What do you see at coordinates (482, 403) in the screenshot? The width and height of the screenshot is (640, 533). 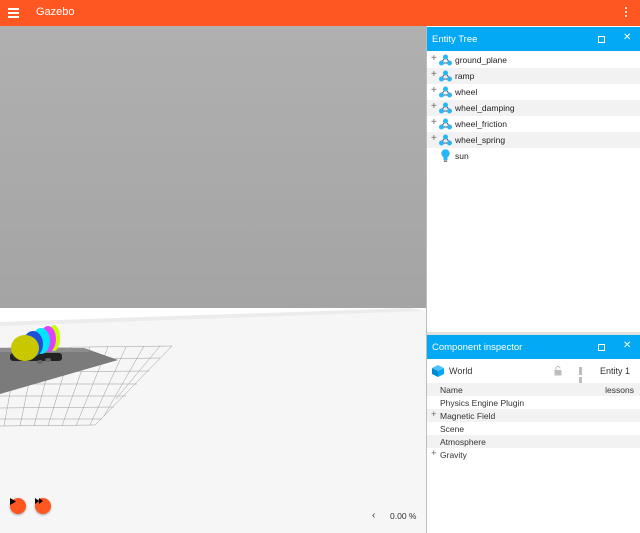 I see `component-label: Physics Engine Plugin` at bounding box center [482, 403].